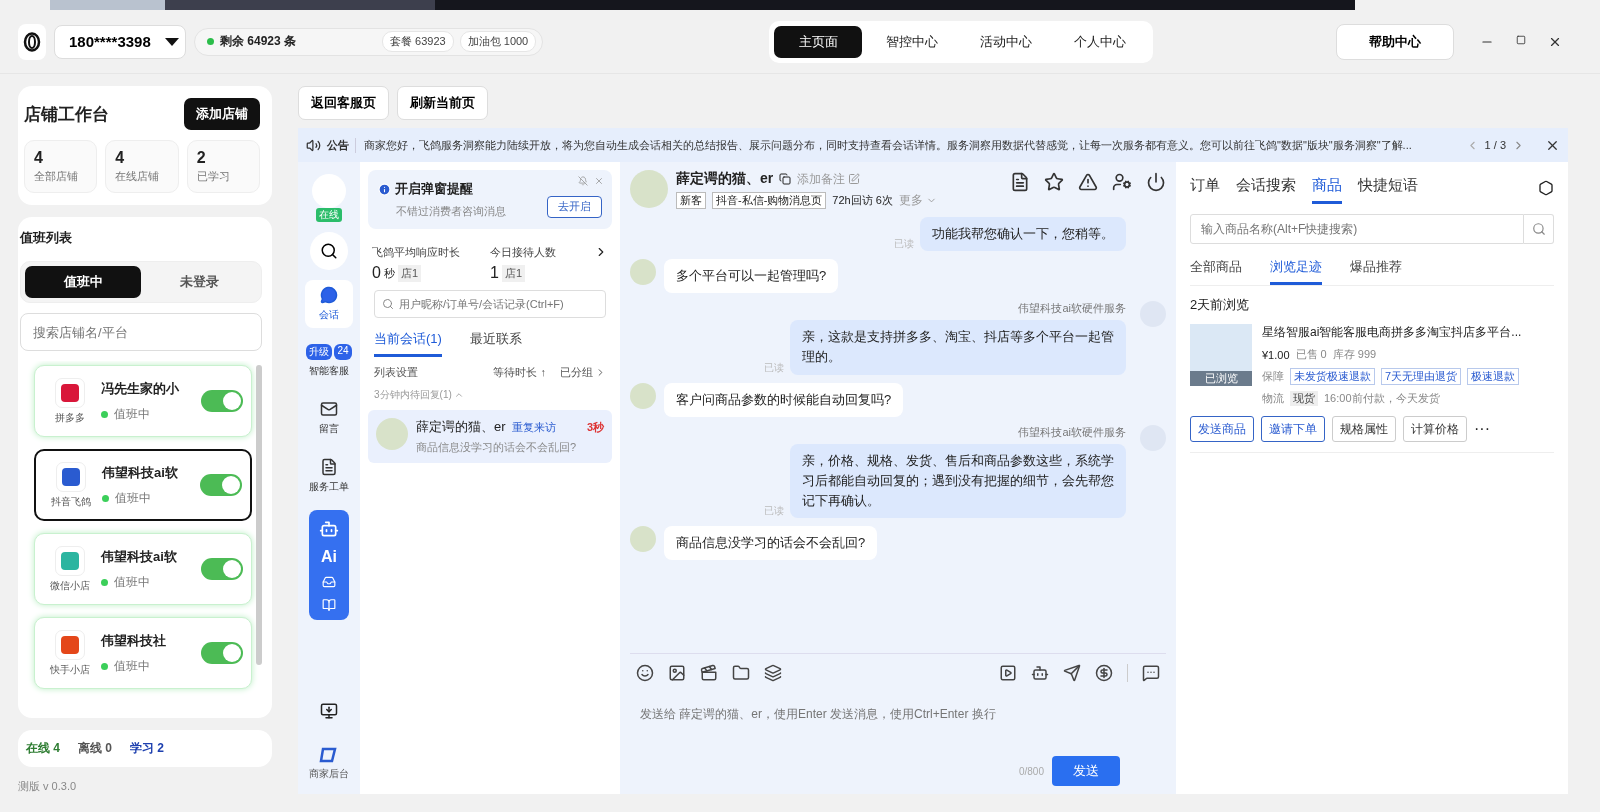  I want to click on visit-tag: 重复来访, so click(533, 427).